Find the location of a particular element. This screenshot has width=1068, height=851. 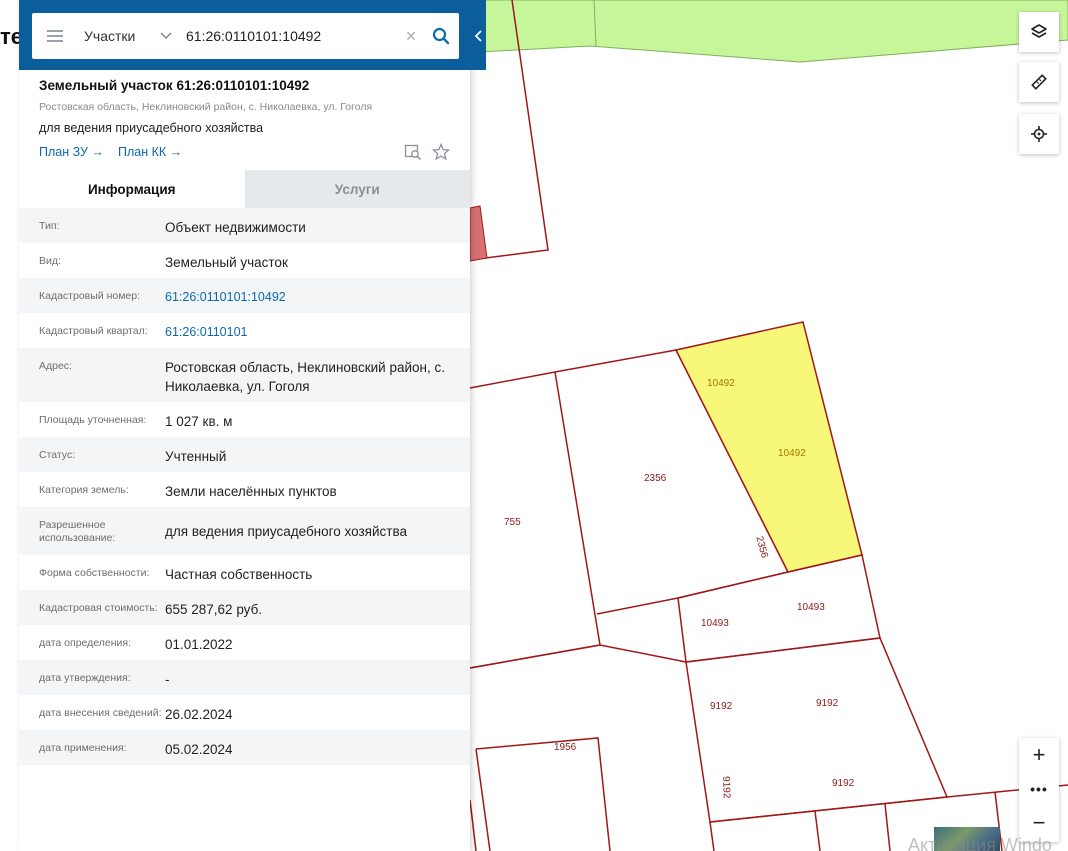

info-value: - is located at coordinates (167, 679).